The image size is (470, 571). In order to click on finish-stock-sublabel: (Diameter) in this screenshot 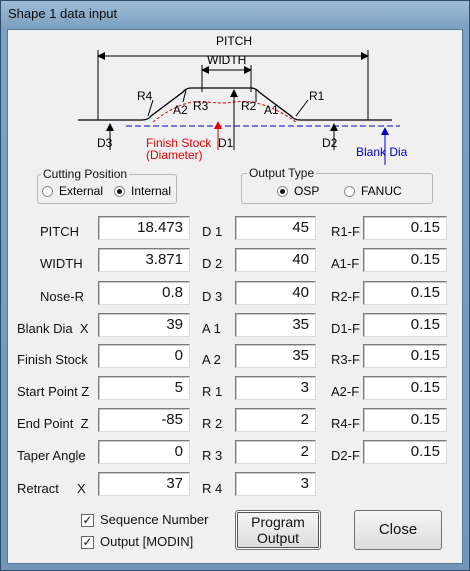, I will do `click(174, 155)`.